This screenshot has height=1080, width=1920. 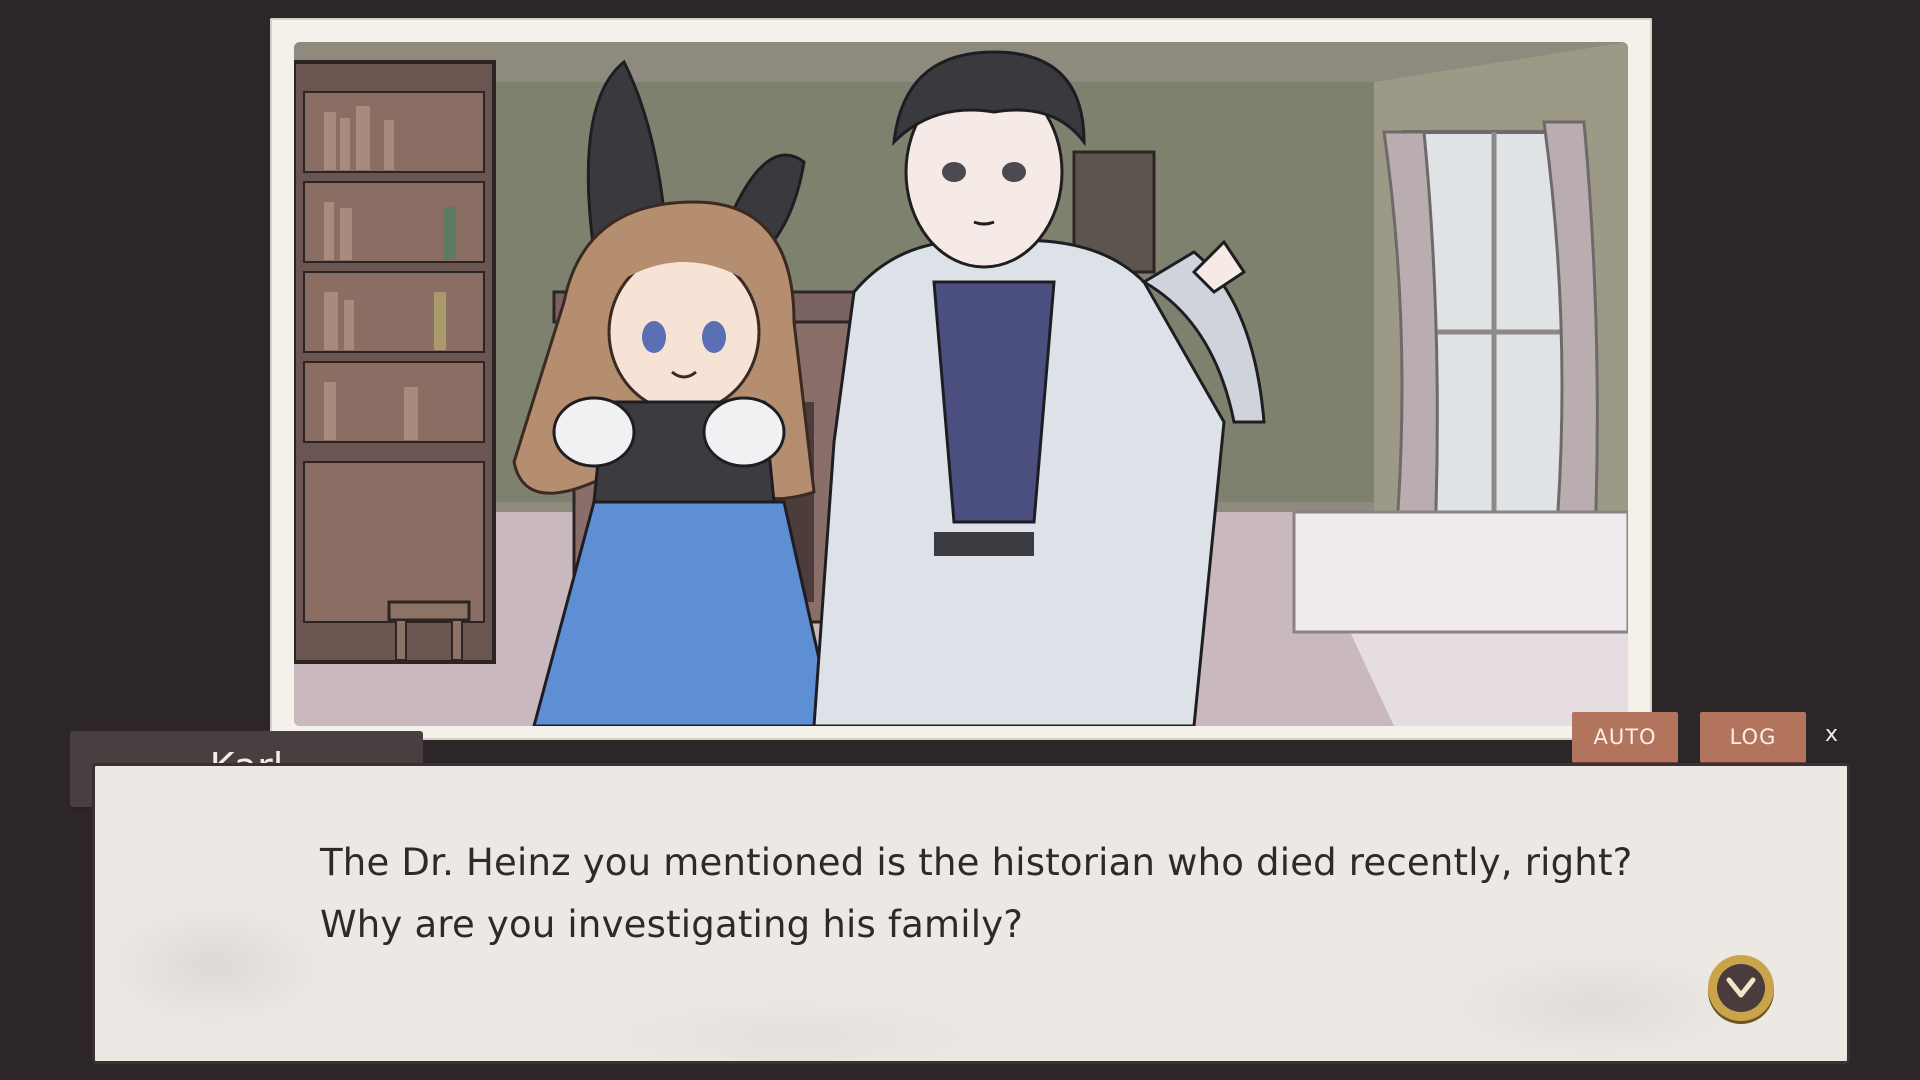 What do you see at coordinates (1753, 737) in the screenshot?
I see `log-button: LOG` at bounding box center [1753, 737].